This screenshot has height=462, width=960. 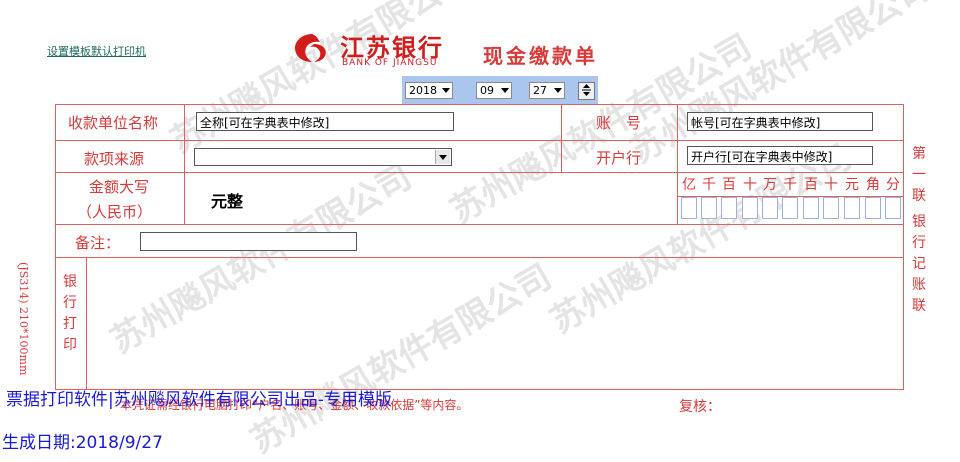 I want to click on payee-unit-input: 全称[可在字典表中修改], so click(x=325, y=121).